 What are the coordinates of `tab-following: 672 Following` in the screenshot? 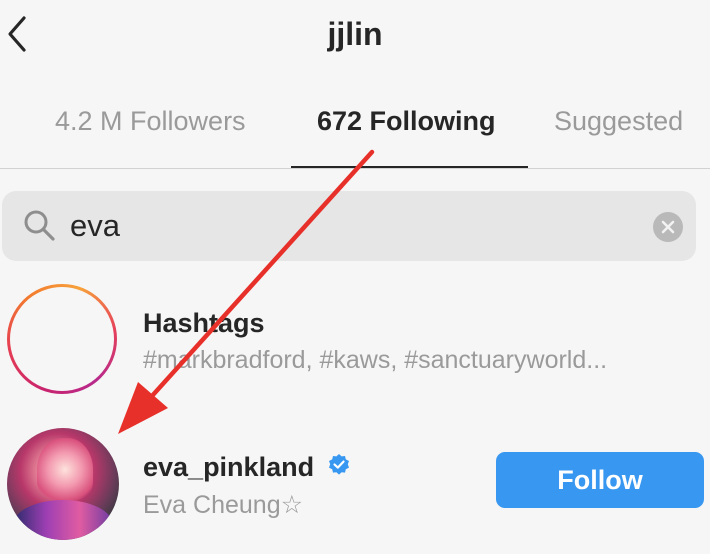 It's located at (406, 121).